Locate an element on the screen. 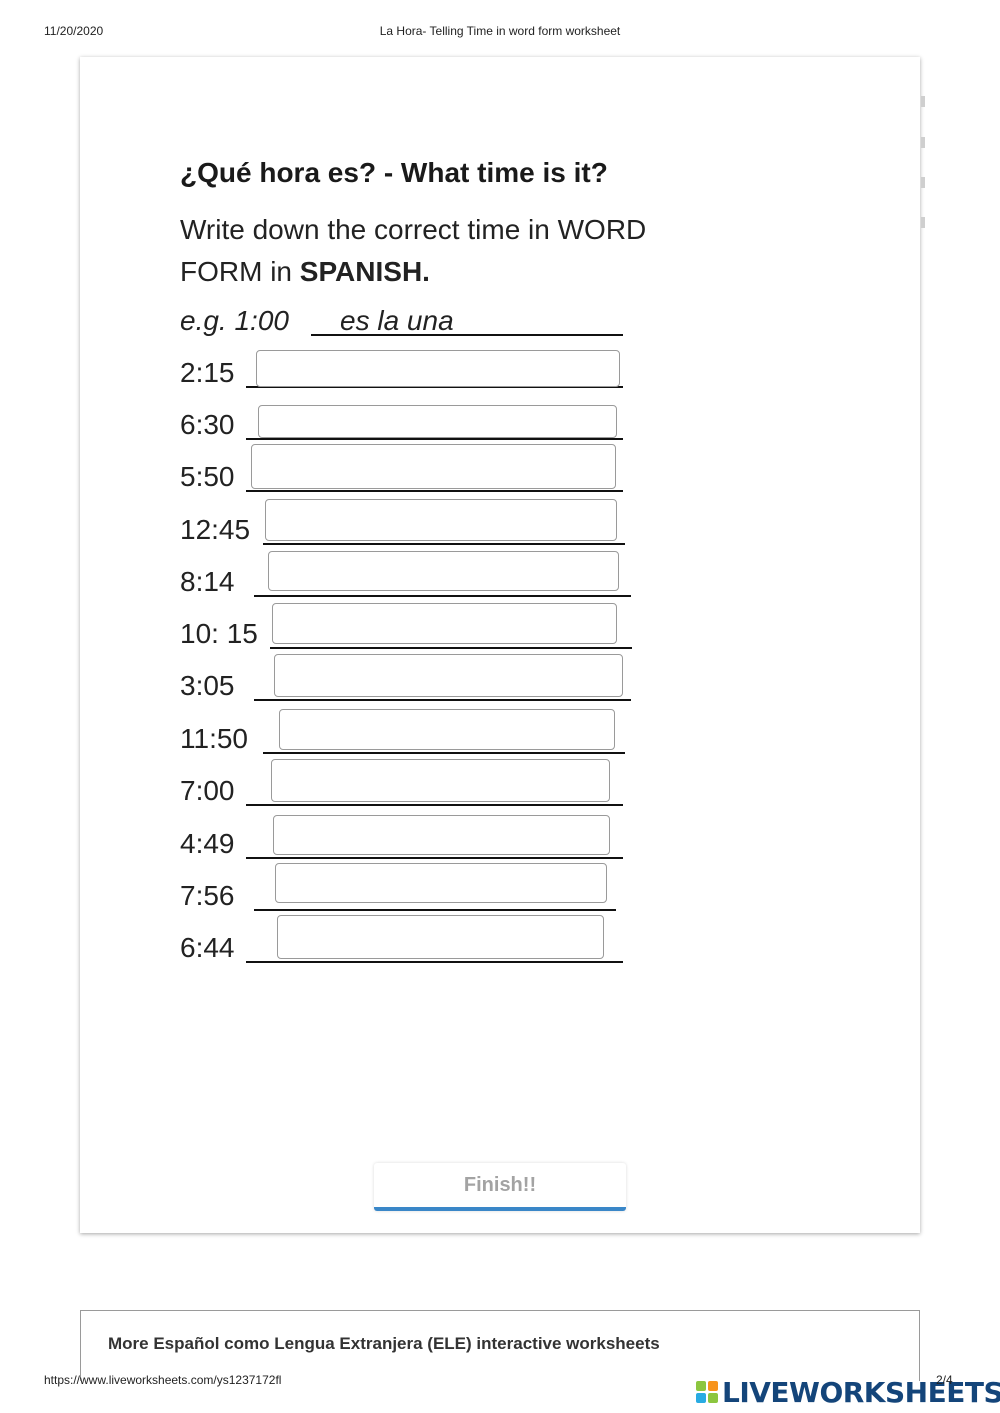  time-label: 12:45 is located at coordinates (215, 529).